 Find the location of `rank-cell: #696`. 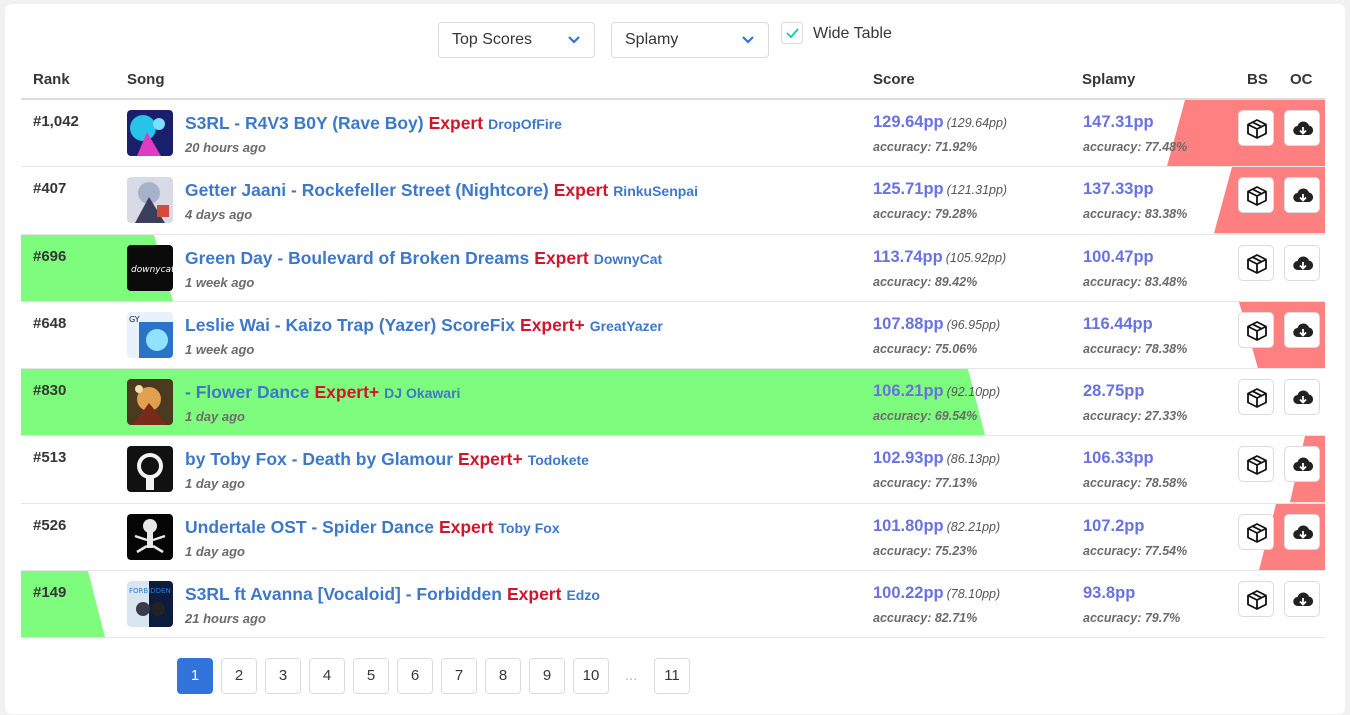

rank-cell: #696 is located at coordinates (50, 256).